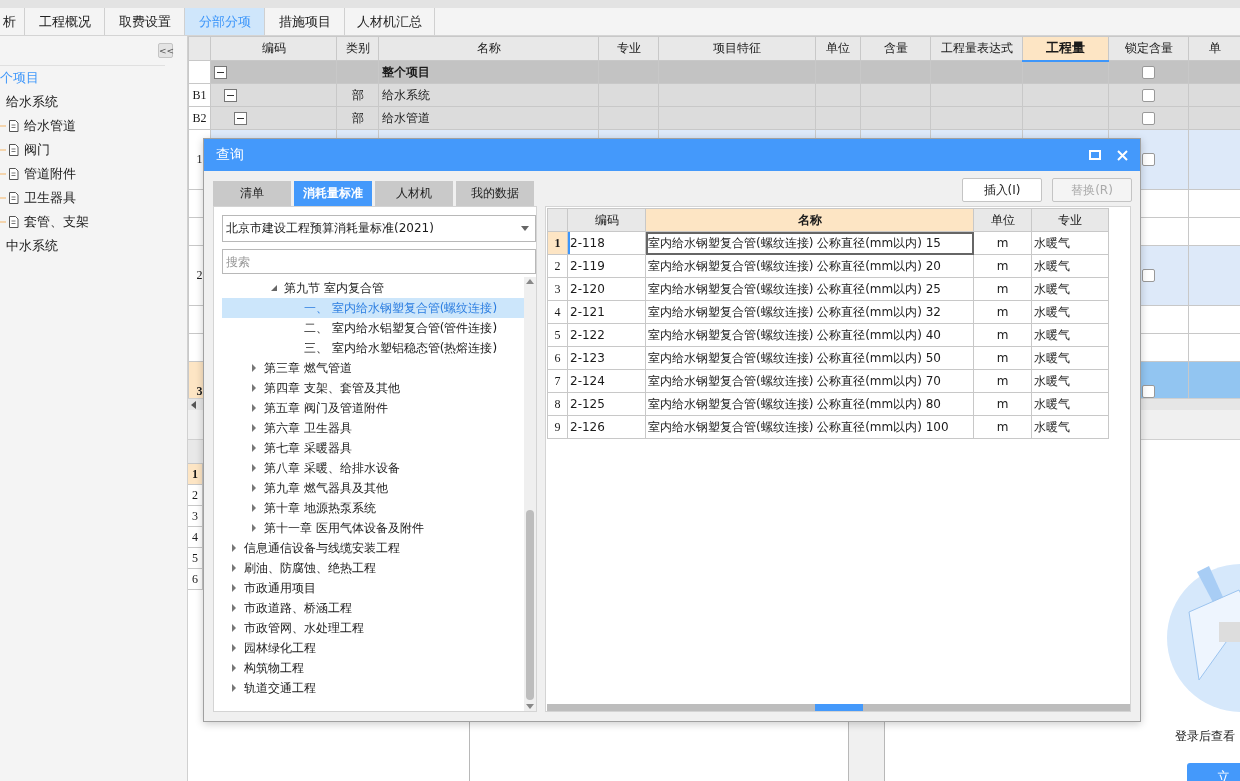 The height and width of the screenshot is (781, 1240). Describe the element at coordinates (373, 668) in the screenshot. I see `tree-item: 构筑物工程` at that location.